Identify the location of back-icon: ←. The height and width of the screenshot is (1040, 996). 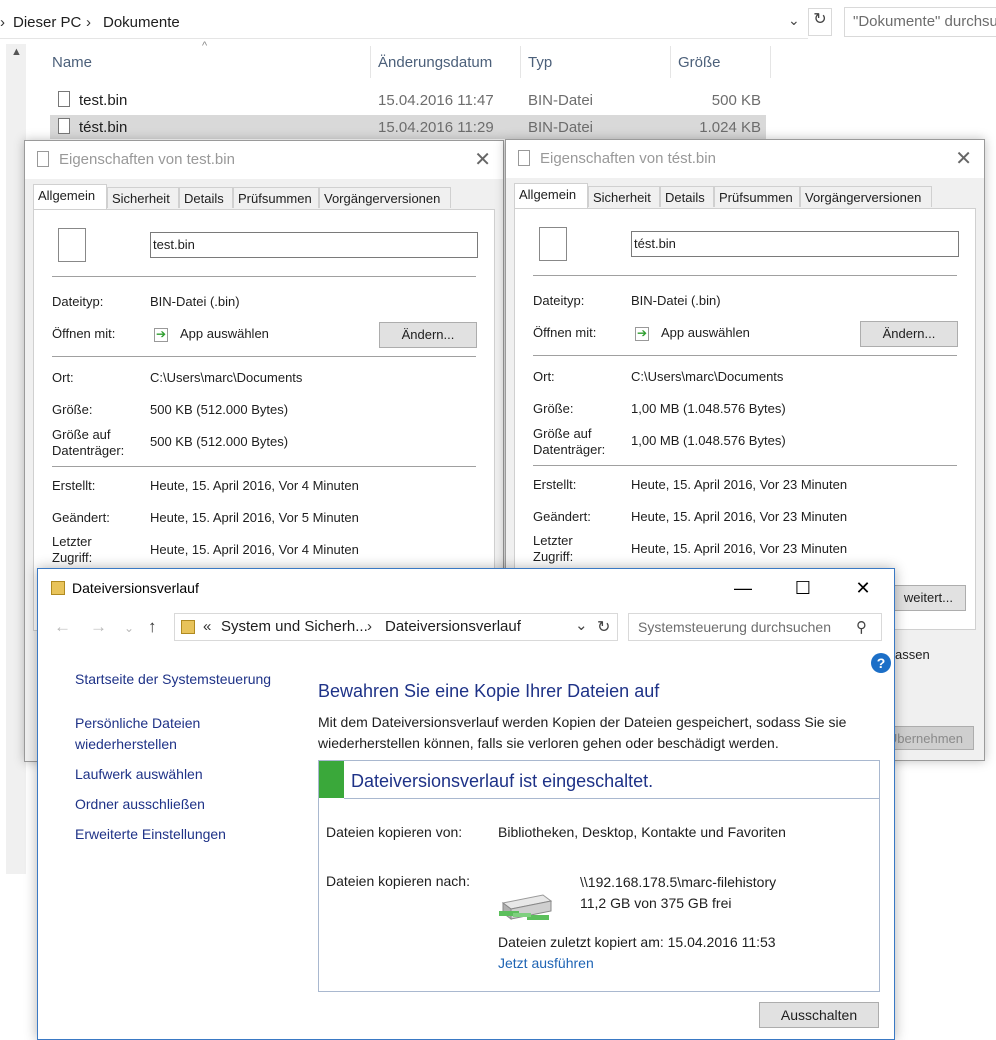
(62, 627).